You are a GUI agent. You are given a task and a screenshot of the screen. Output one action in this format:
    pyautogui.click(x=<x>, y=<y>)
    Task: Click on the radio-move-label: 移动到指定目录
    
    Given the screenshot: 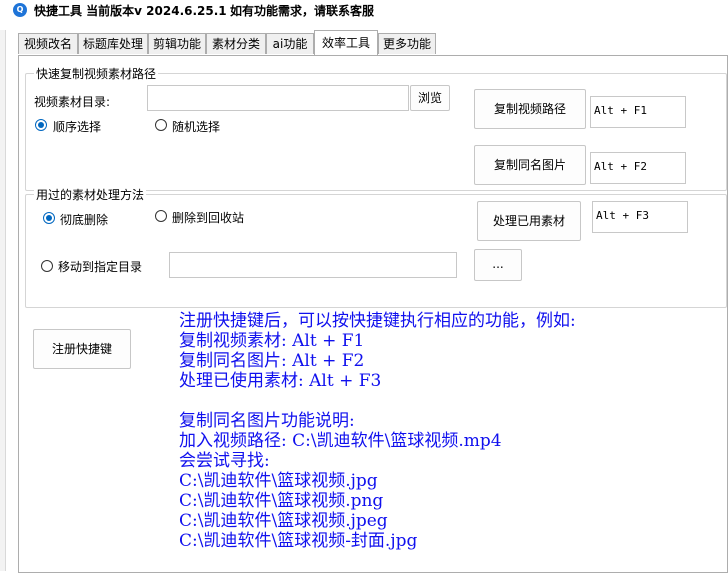 What is the action you would take?
    pyautogui.click(x=100, y=267)
    